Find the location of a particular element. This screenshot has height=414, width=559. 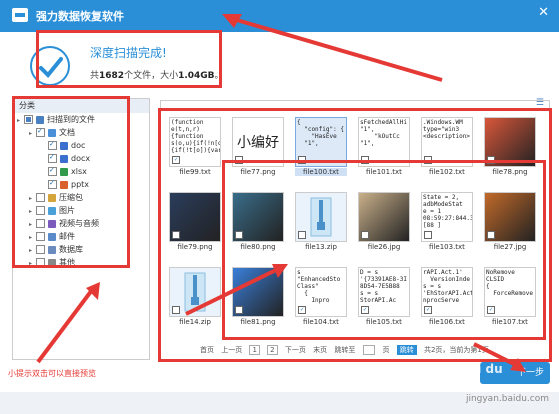

jump-button: 跳转 is located at coordinates (406, 350).